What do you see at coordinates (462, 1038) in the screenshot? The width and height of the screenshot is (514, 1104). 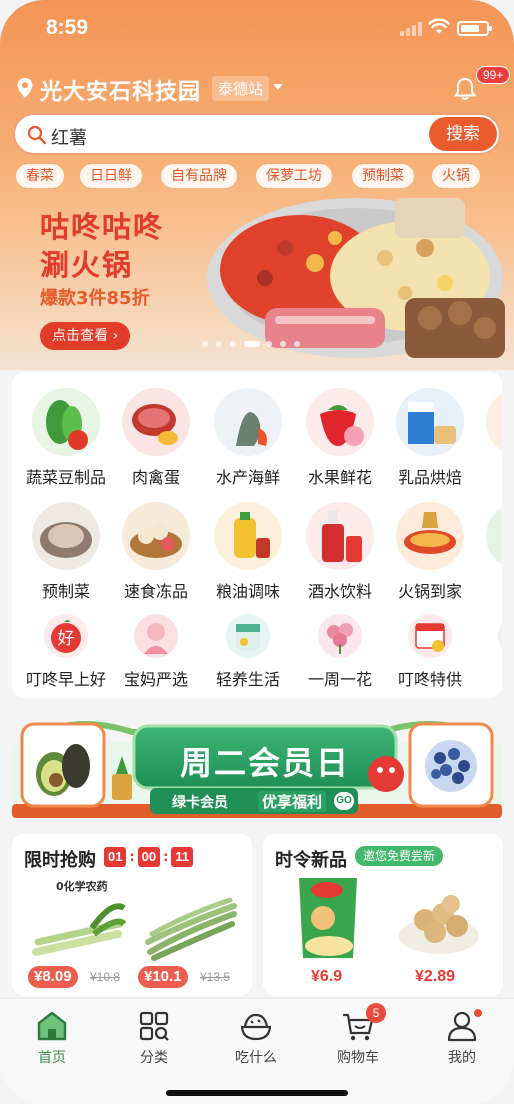 I see `tab-profile: 我的` at bounding box center [462, 1038].